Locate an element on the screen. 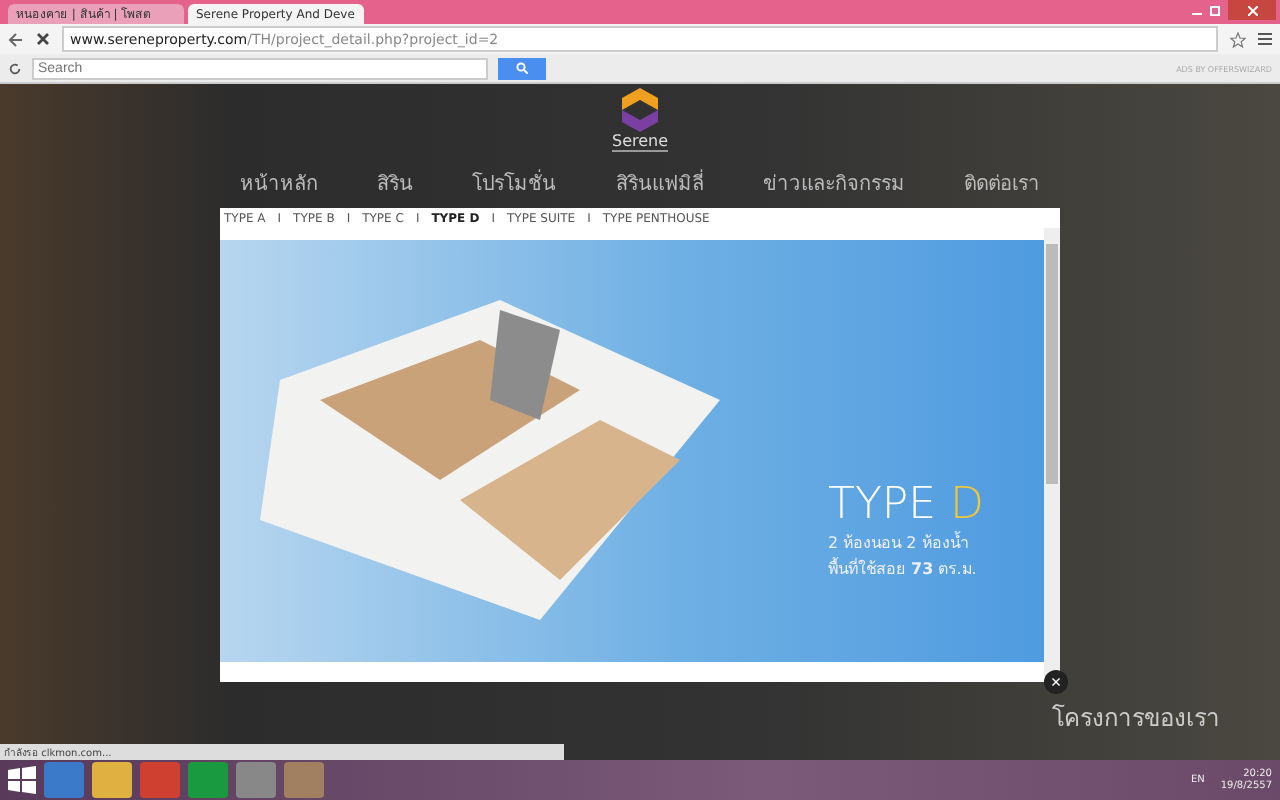 The width and height of the screenshot is (1280, 800). logo-text: Serene is located at coordinates (640, 142).